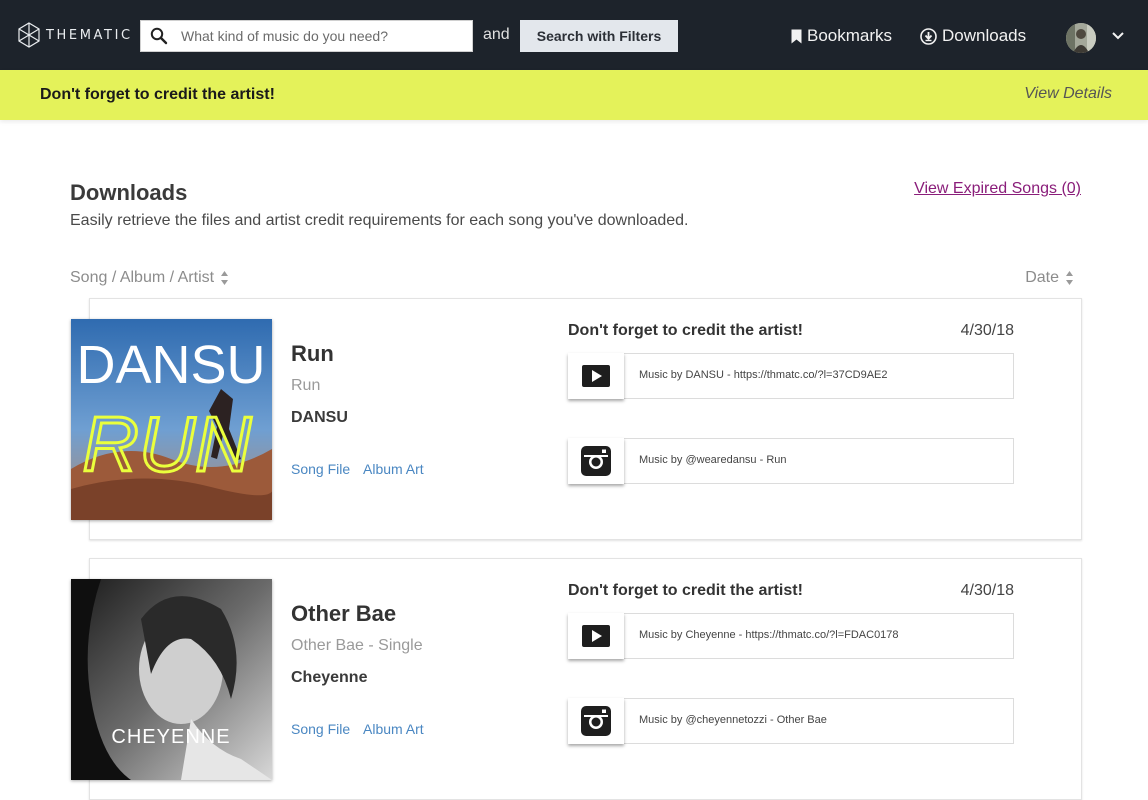  I want to click on album-name: Run, so click(306, 385).